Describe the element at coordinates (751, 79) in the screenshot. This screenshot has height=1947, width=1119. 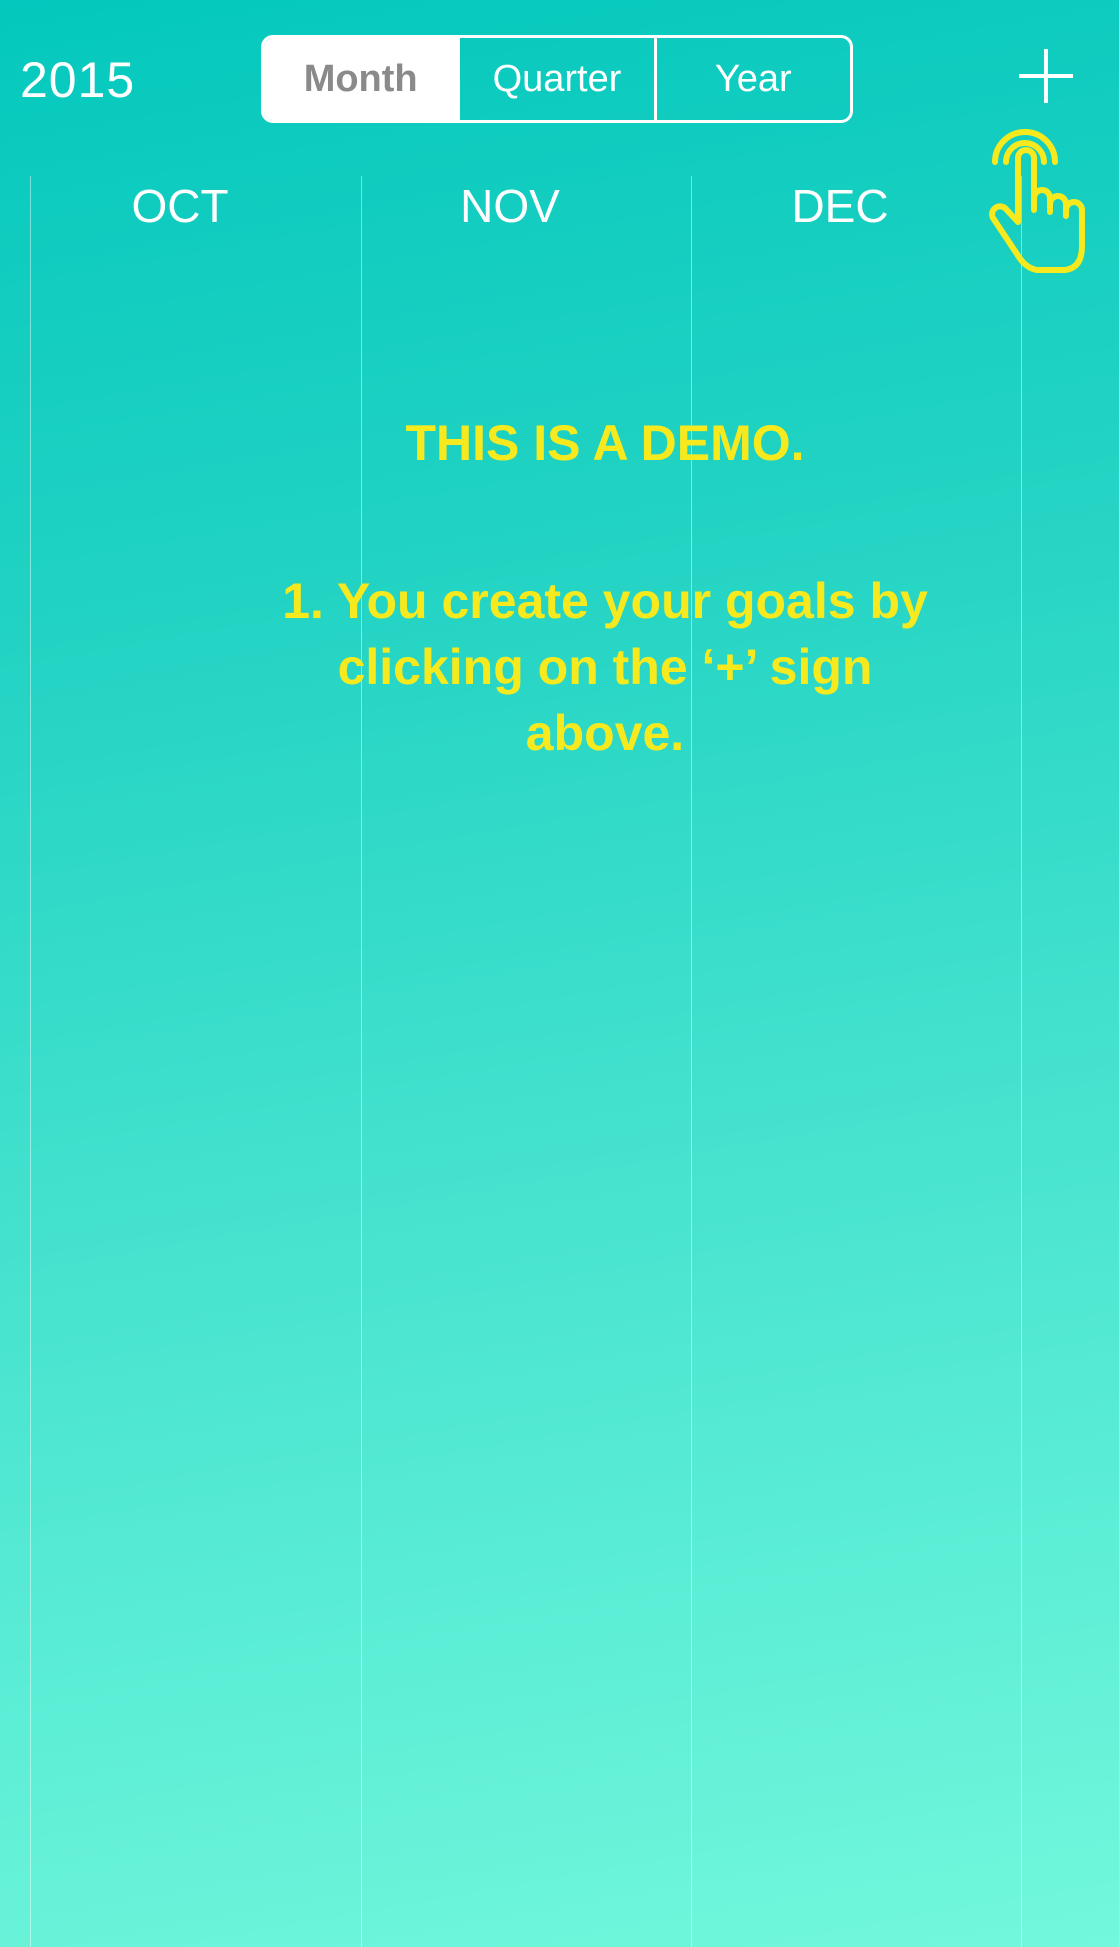
I see `segment-year: Year` at that location.